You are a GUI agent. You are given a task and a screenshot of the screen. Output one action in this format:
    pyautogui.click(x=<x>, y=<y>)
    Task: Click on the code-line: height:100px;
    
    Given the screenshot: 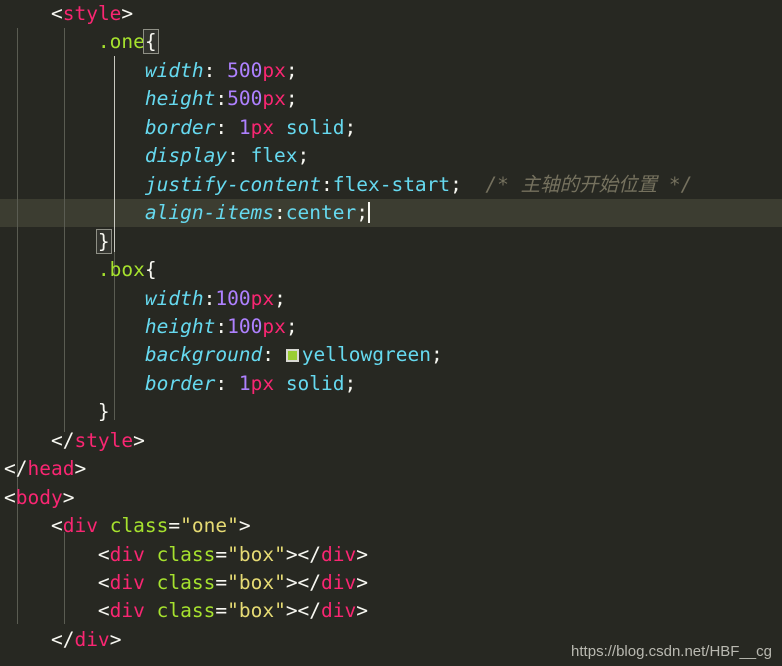 What is the action you would take?
    pyautogui.click(x=391, y=327)
    